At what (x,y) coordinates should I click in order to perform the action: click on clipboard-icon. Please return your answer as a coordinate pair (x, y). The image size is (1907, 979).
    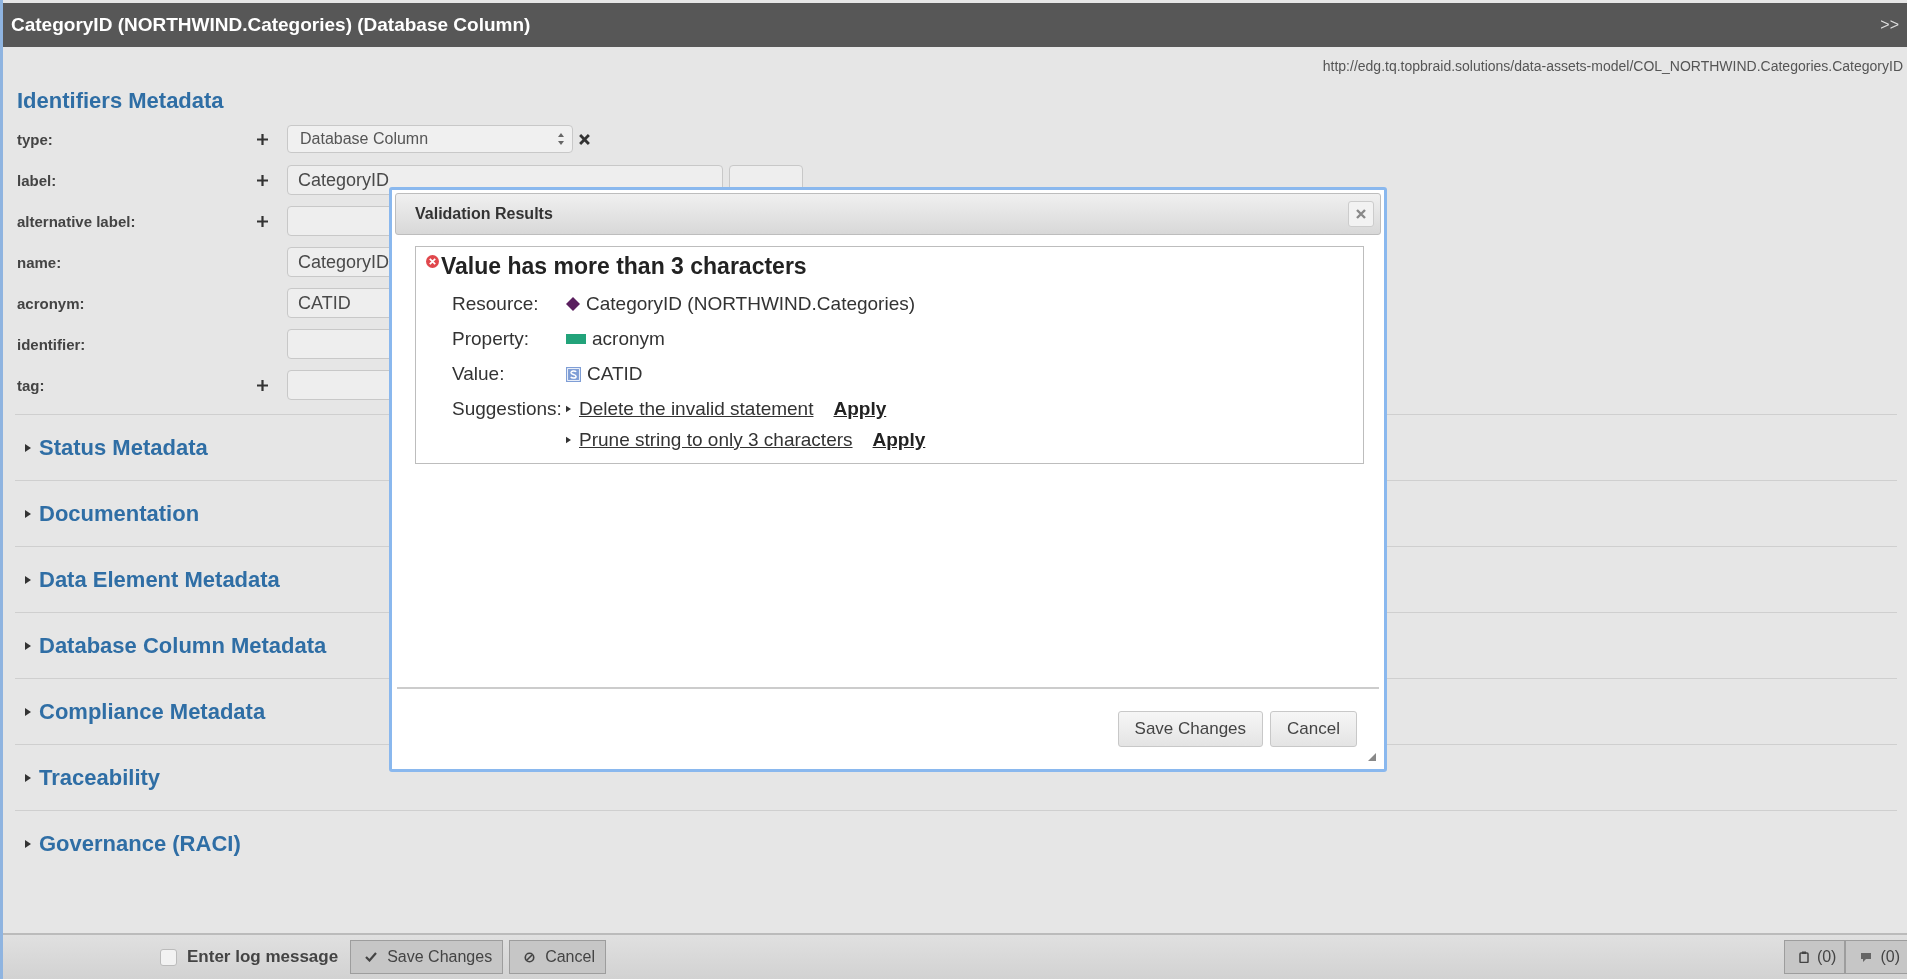
    Looking at the image, I should click on (1803, 957).